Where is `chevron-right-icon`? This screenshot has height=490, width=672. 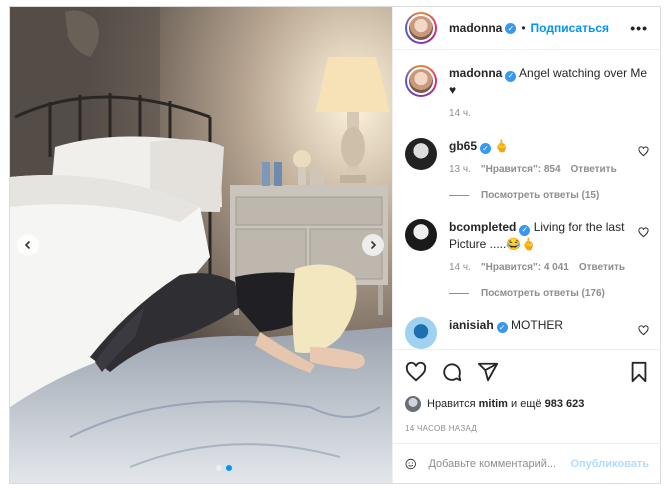
chevron-right-icon is located at coordinates (373, 245).